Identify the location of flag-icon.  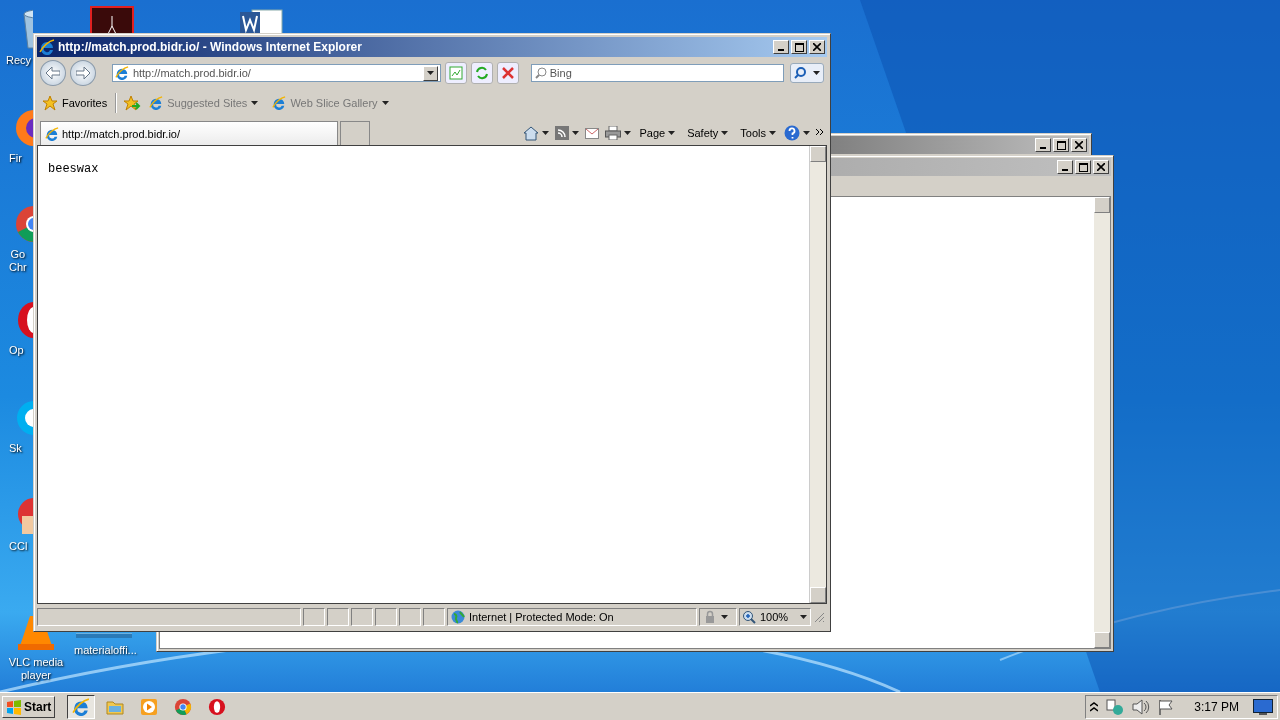
(1166, 706).